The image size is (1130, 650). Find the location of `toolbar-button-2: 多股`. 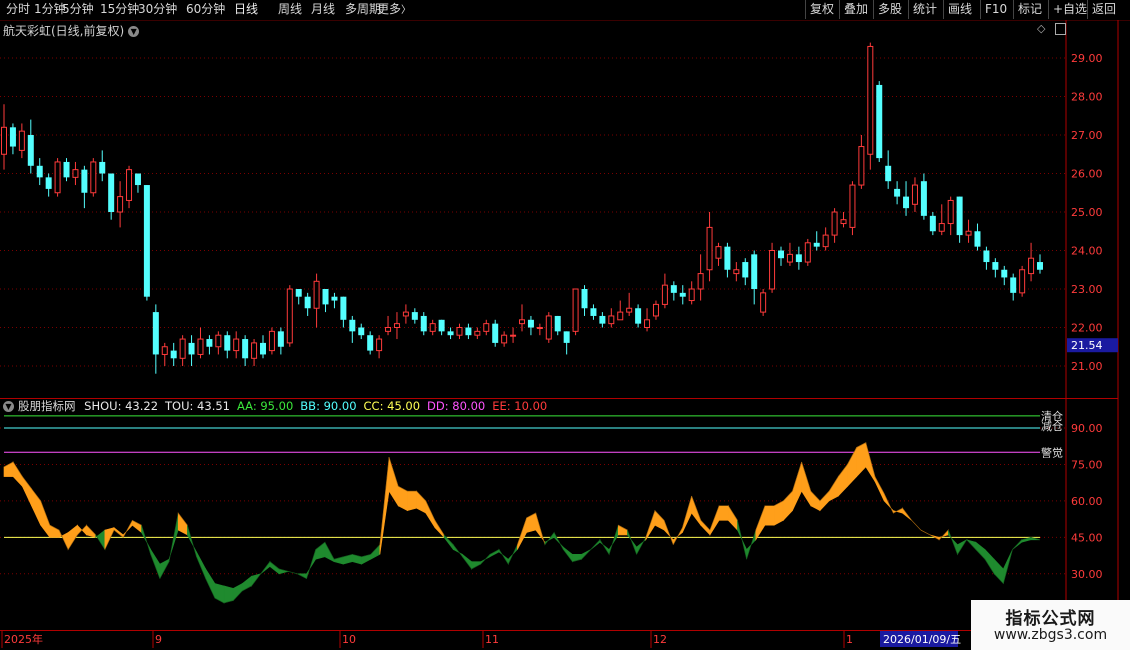

toolbar-button-2: 多股 is located at coordinates (889, 9).